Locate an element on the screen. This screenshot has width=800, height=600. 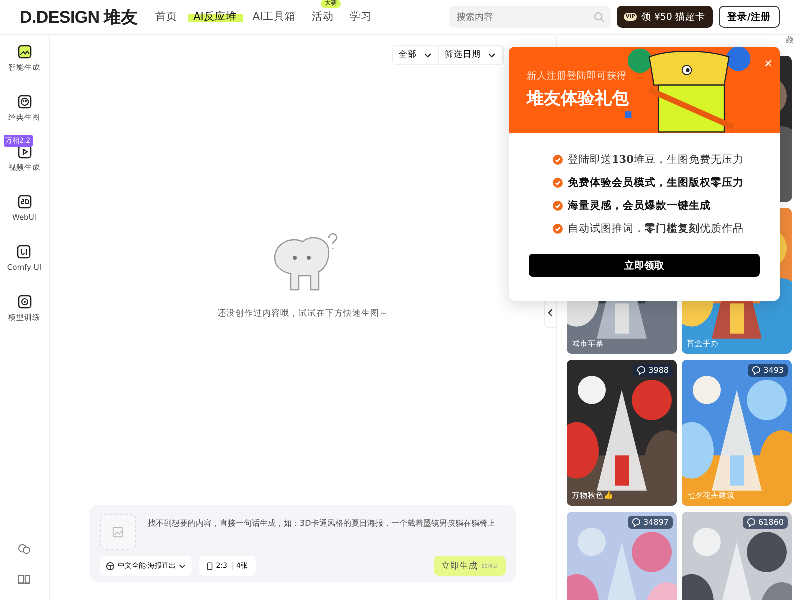
nav-link: AI工具箱 is located at coordinates (274, 17).